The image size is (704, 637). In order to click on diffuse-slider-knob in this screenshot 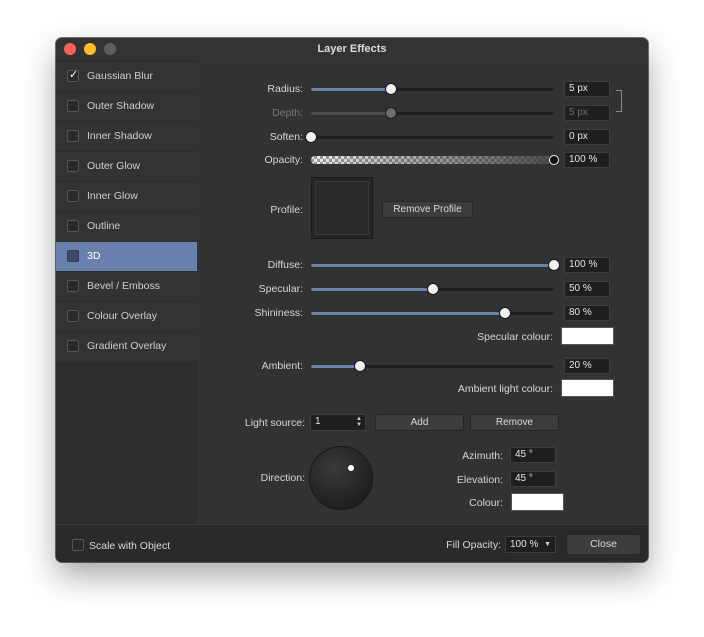, I will do `click(554, 265)`.